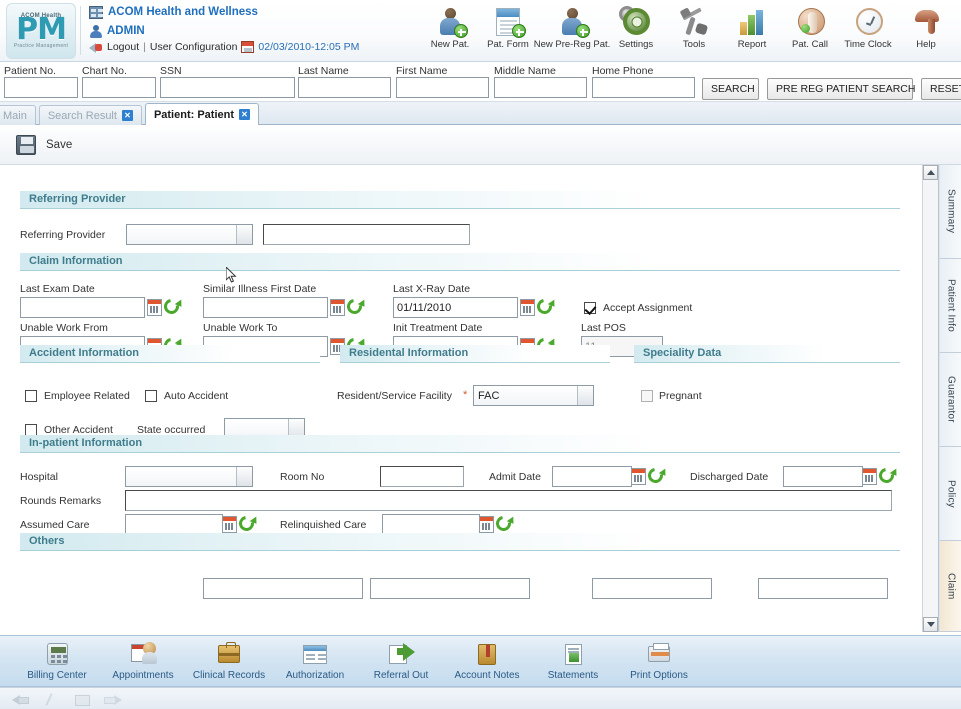 Image resolution: width=961 pixels, height=709 pixels. What do you see at coordinates (344, 87) in the screenshot?
I see `last-name-input` at bounding box center [344, 87].